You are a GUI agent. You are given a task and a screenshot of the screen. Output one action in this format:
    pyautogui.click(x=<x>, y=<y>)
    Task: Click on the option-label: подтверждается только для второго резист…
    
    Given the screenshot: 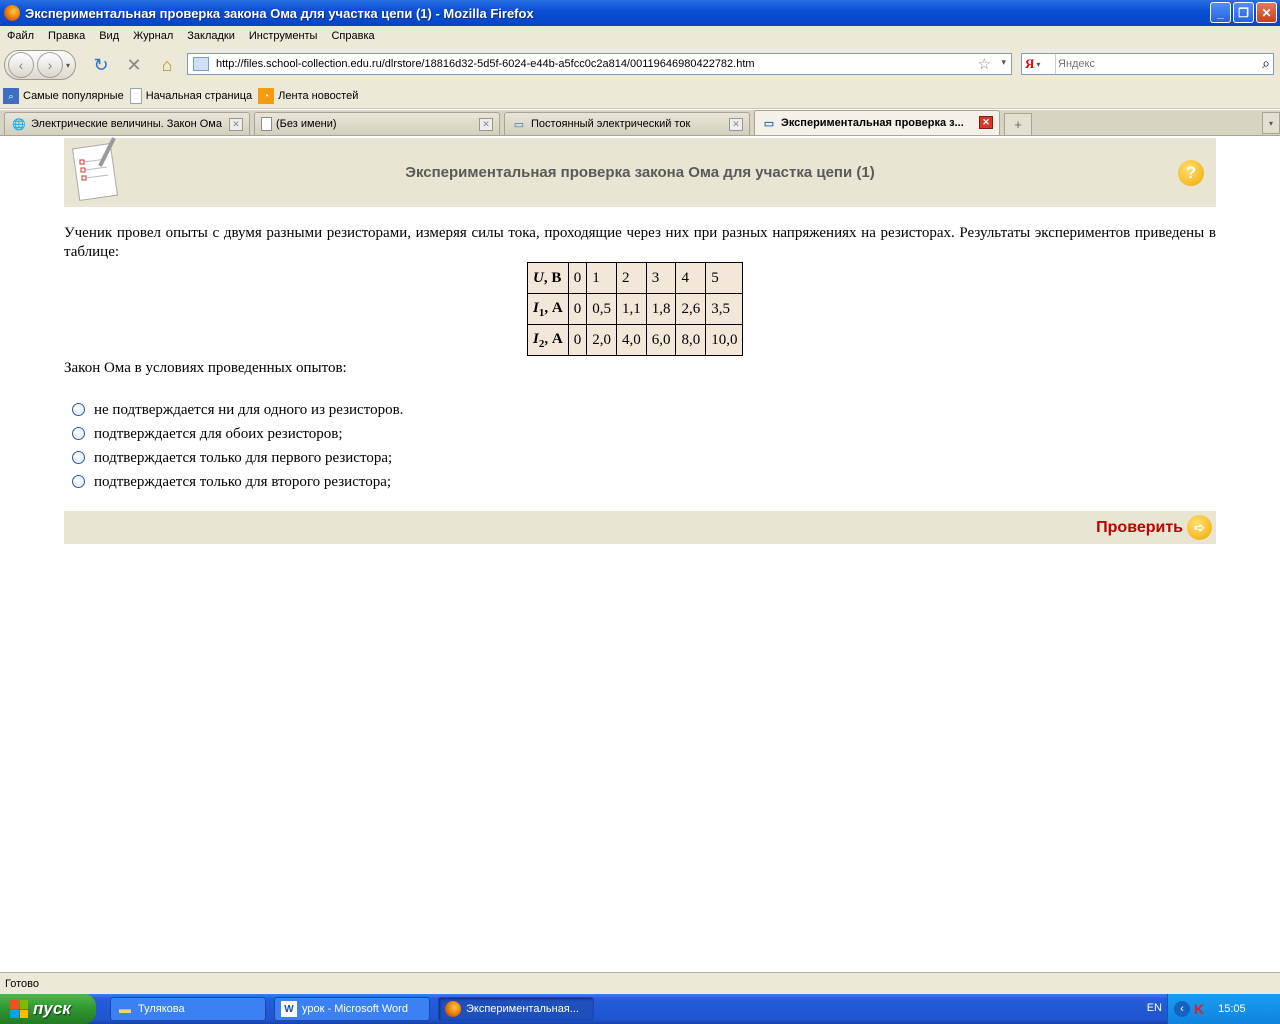 What is the action you would take?
    pyautogui.click(x=243, y=481)
    